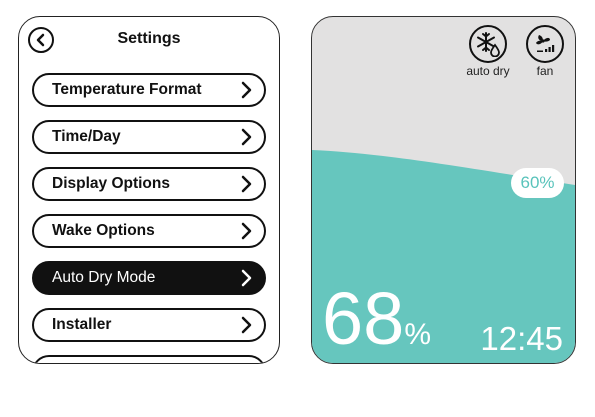  I want to click on fan-icon, so click(545, 44).